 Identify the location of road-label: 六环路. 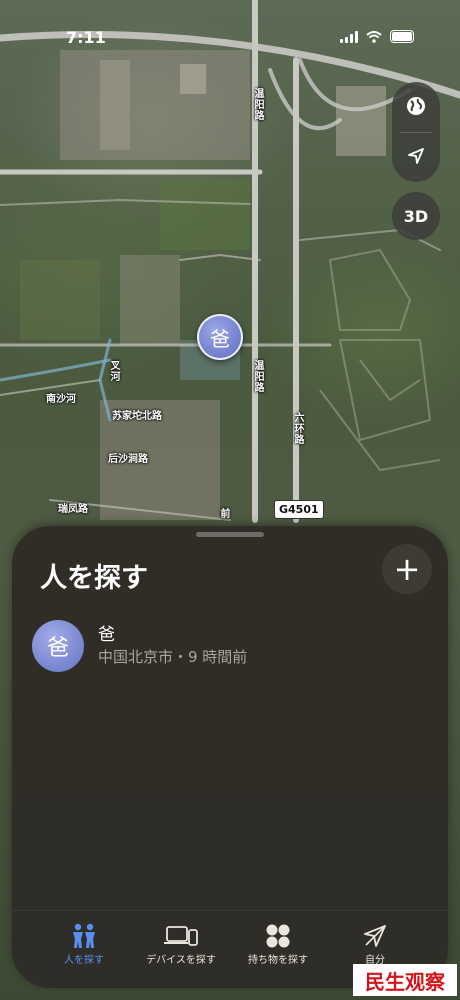
(297, 428).